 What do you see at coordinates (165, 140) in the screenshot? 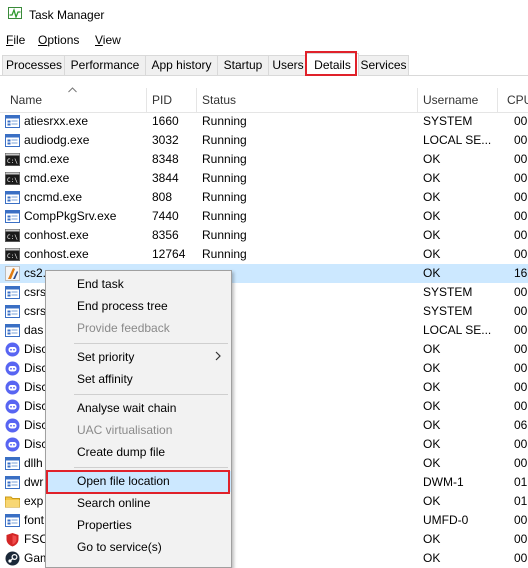
I see `process-pid: 3032` at bounding box center [165, 140].